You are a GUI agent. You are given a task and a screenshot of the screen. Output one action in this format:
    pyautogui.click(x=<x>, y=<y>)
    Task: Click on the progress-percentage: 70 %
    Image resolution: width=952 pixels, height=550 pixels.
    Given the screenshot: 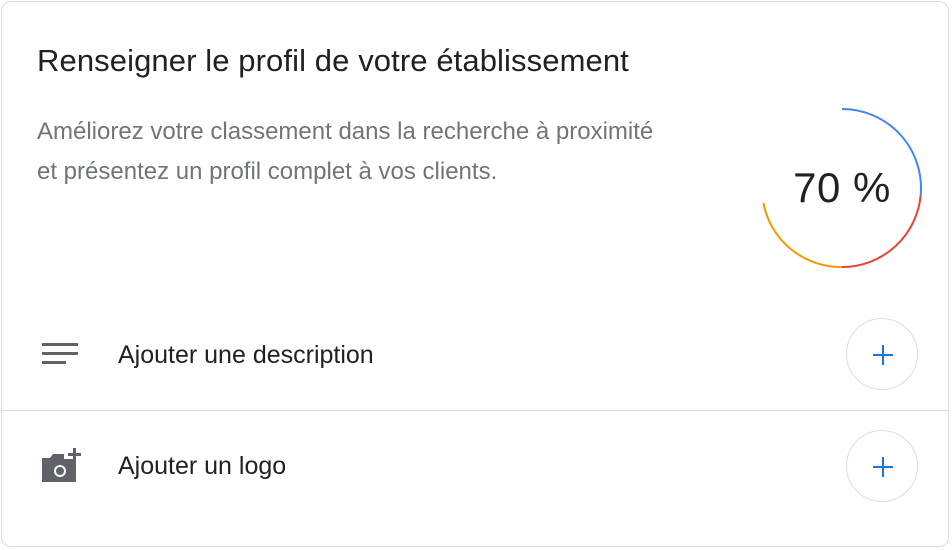 What is the action you would take?
    pyautogui.click(x=842, y=187)
    